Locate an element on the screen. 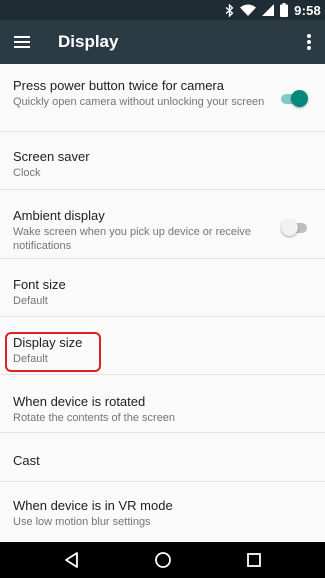  home-icon is located at coordinates (163, 560).